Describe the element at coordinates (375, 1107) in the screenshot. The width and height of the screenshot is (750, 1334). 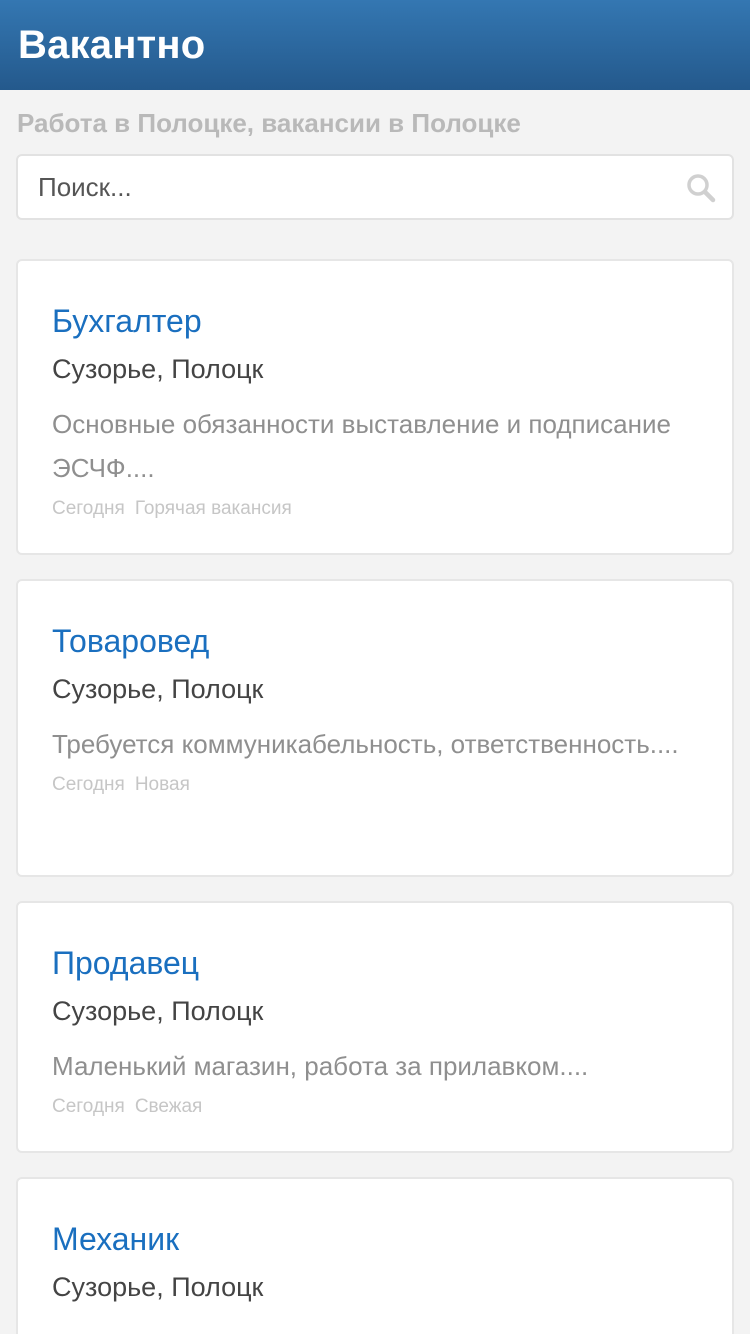
I see `vacancy-meta: Сегодня Свежая` at that location.